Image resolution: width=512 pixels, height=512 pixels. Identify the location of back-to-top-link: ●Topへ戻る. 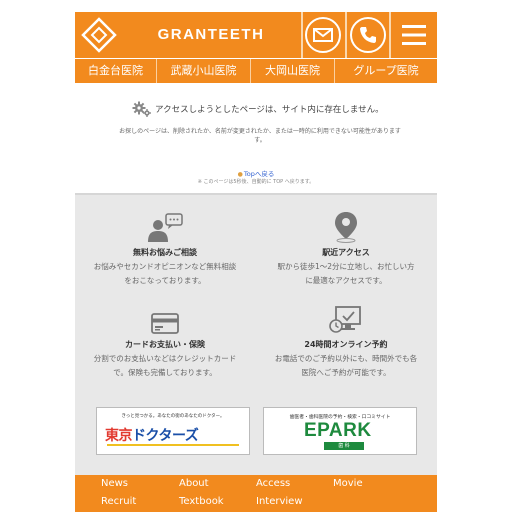
(256, 173).